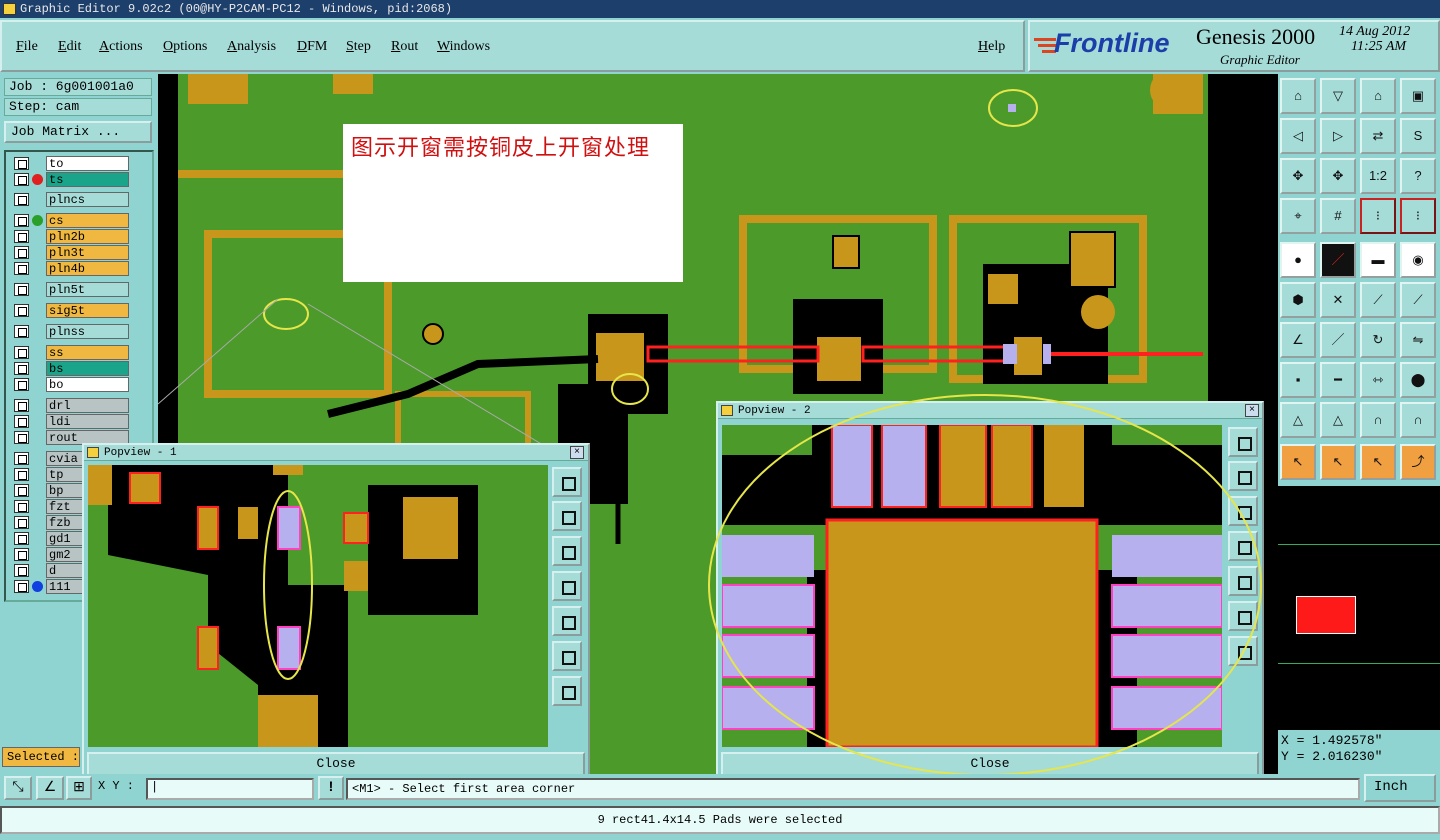  Describe the element at coordinates (230, 789) in the screenshot. I see `xy-input: |` at that location.